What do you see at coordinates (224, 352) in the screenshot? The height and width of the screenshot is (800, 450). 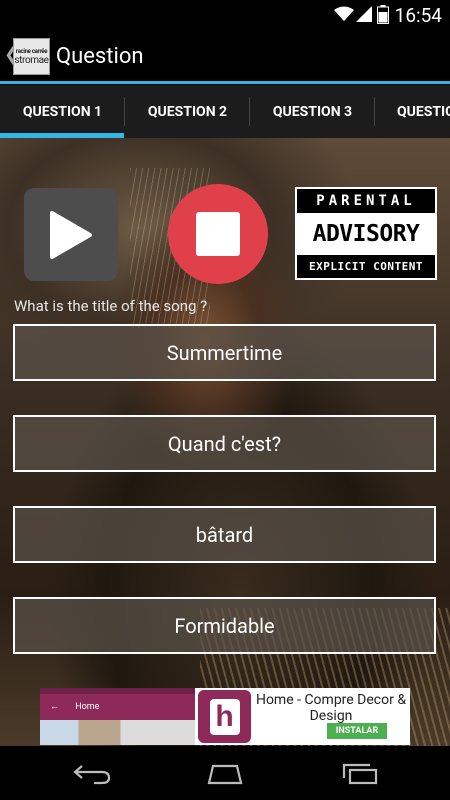 I see `answer-button-1: Summertime` at bounding box center [224, 352].